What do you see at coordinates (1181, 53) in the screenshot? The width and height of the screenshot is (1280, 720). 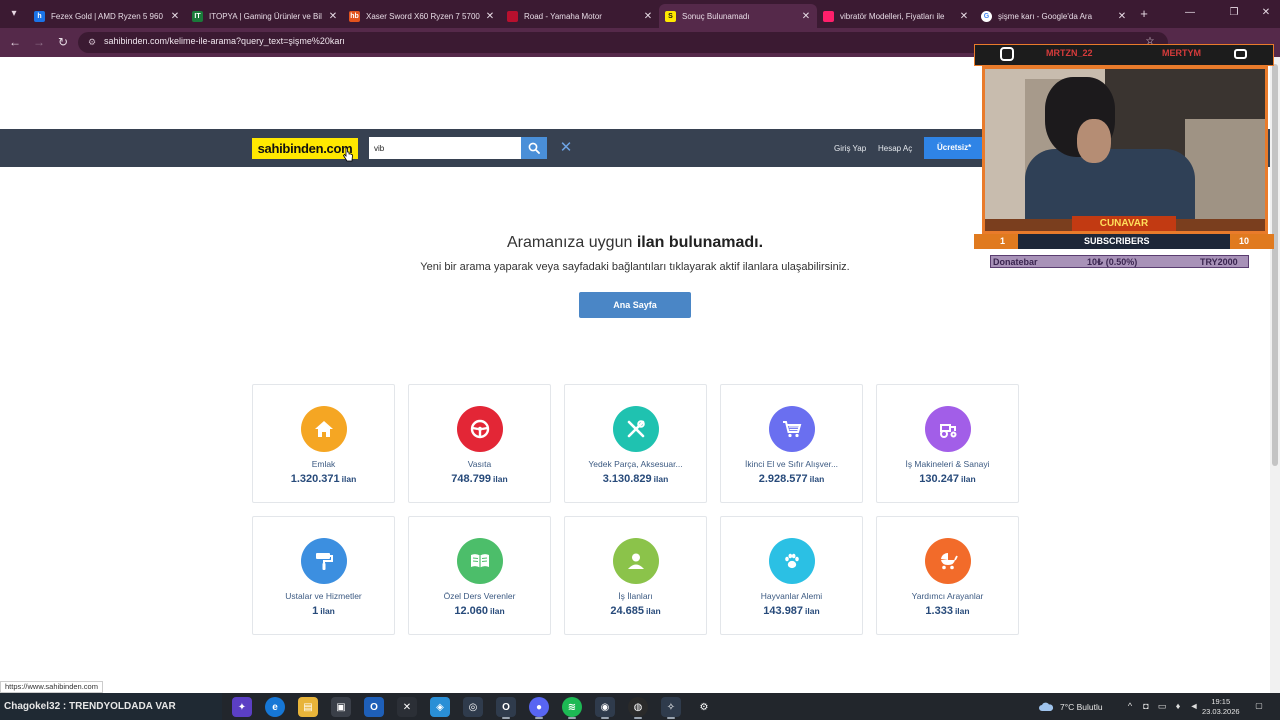 I see `stream-youtube-name: MERTYM` at bounding box center [1181, 53].